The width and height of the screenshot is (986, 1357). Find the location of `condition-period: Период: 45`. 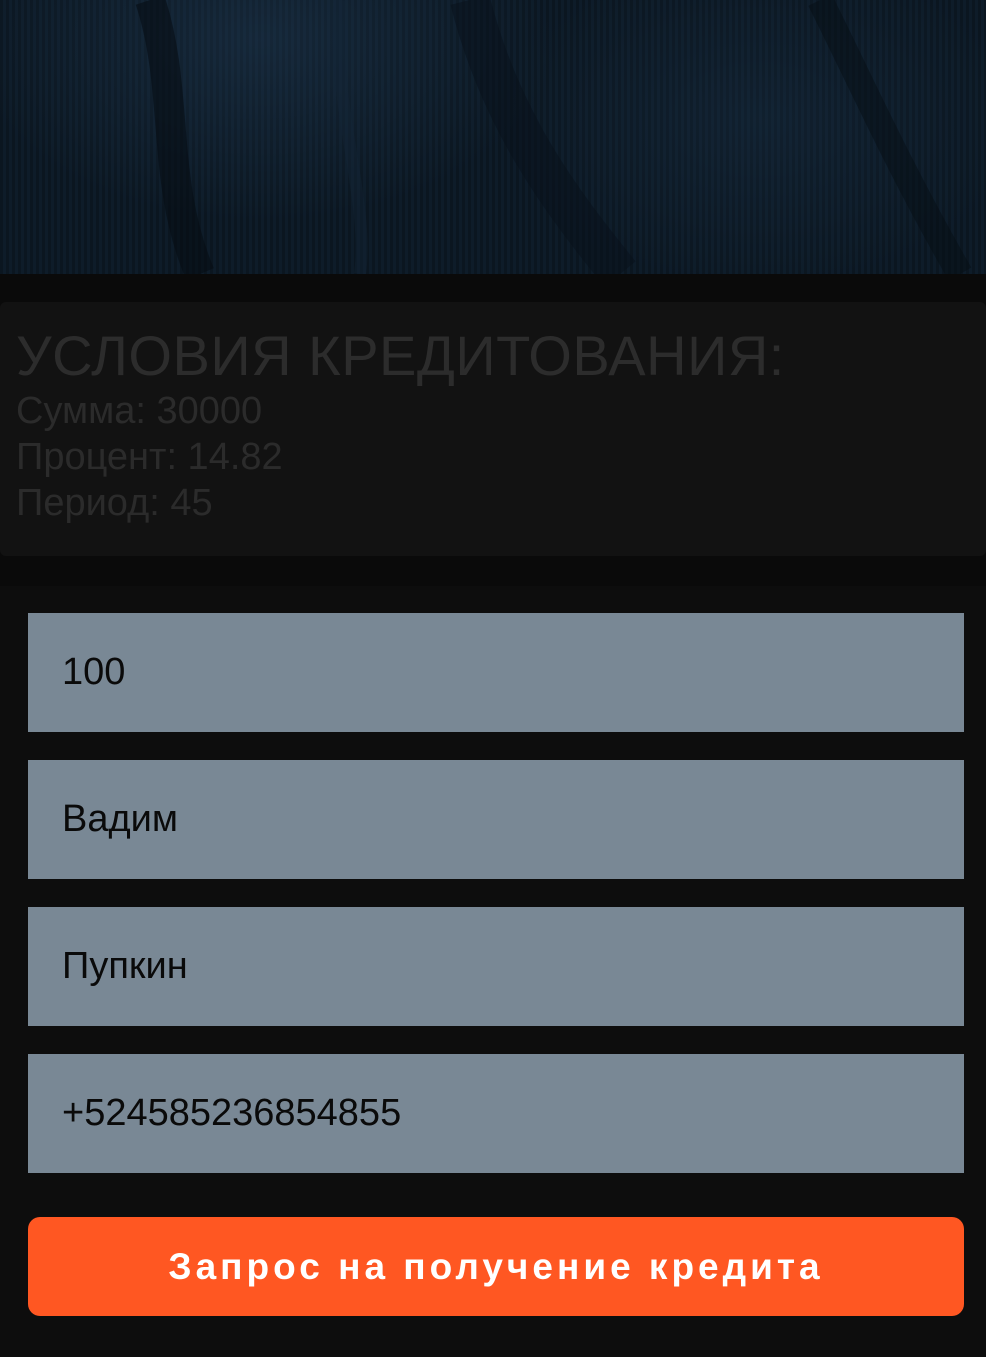

condition-period: Период: 45 is located at coordinates (114, 503).